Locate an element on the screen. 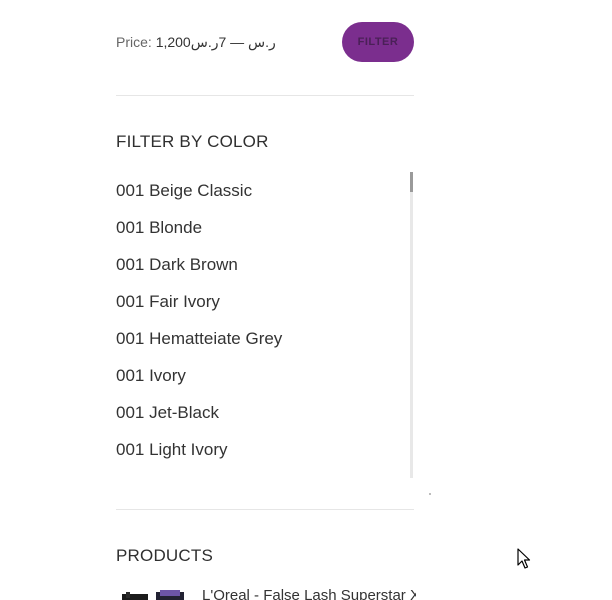 The image size is (612, 600). product-item: L'Oreal - False Lash Superstar X is located at coordinates (266, 592).